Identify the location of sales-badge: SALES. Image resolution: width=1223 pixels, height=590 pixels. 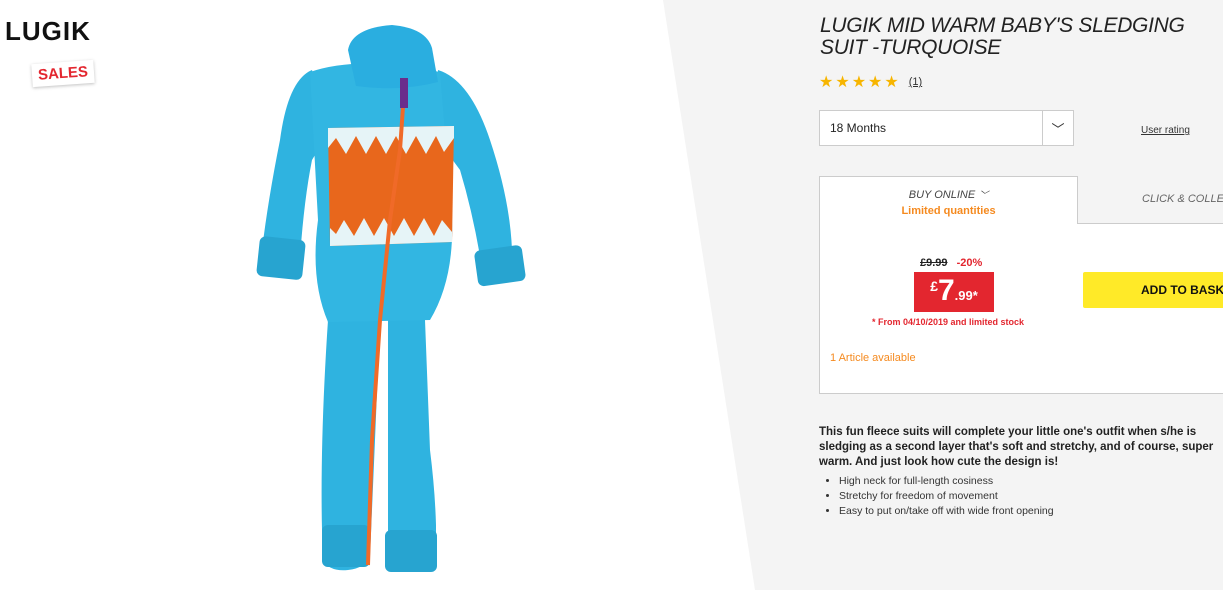
(63, 73).